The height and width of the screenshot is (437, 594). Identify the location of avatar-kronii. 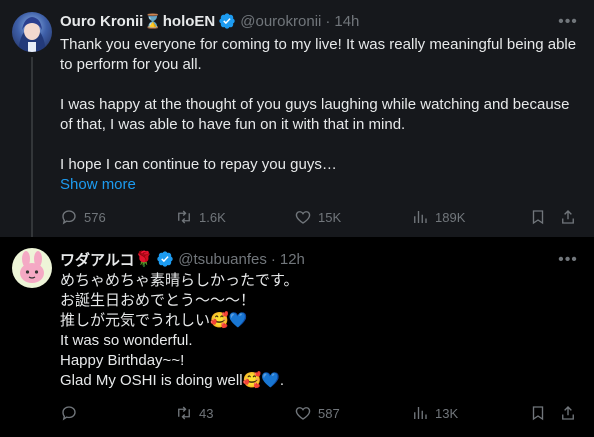
(32, 32).